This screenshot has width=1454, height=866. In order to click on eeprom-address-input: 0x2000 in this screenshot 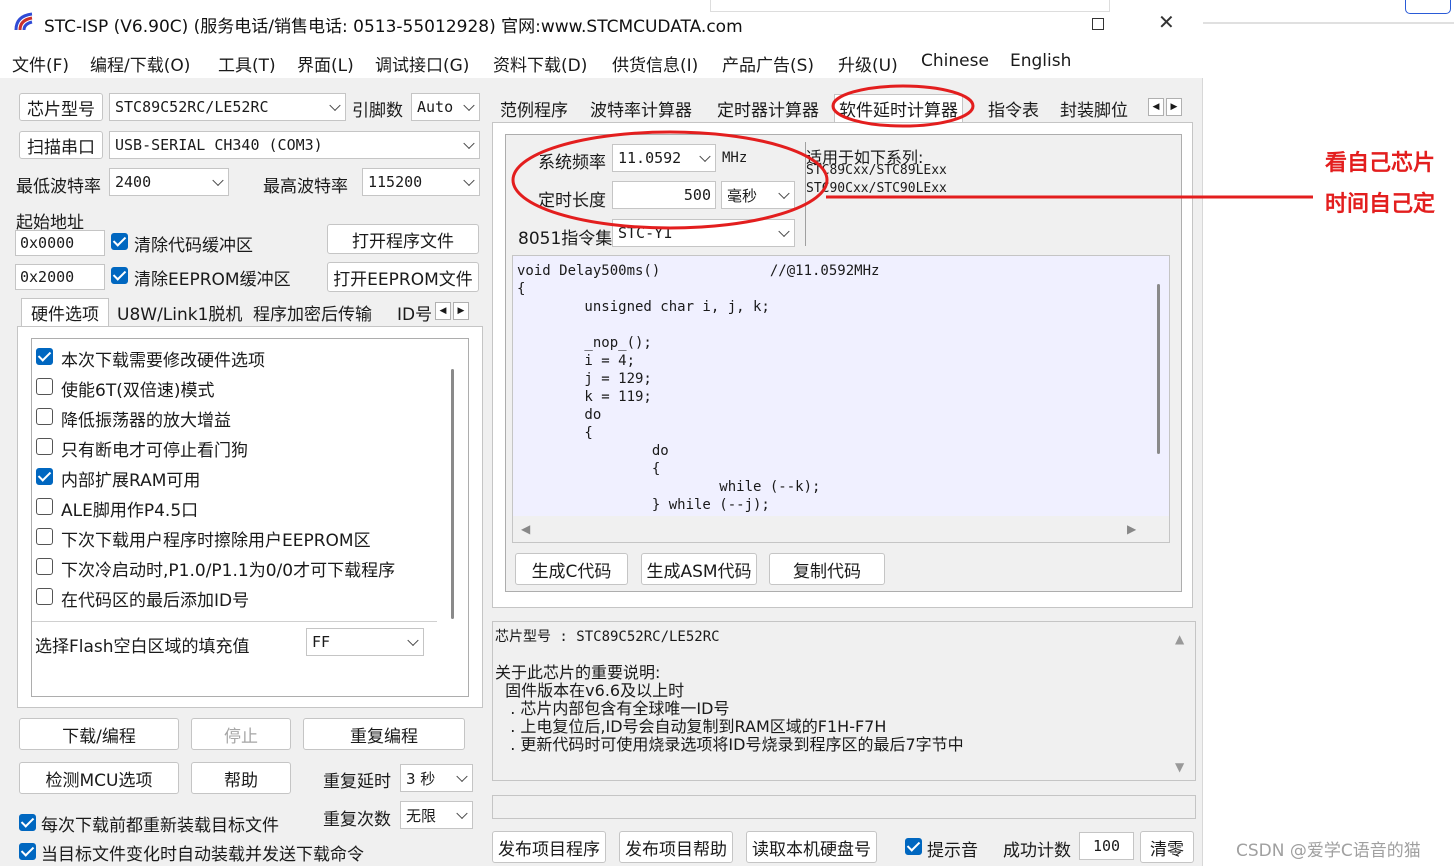, I will do `click(60, 277)`.